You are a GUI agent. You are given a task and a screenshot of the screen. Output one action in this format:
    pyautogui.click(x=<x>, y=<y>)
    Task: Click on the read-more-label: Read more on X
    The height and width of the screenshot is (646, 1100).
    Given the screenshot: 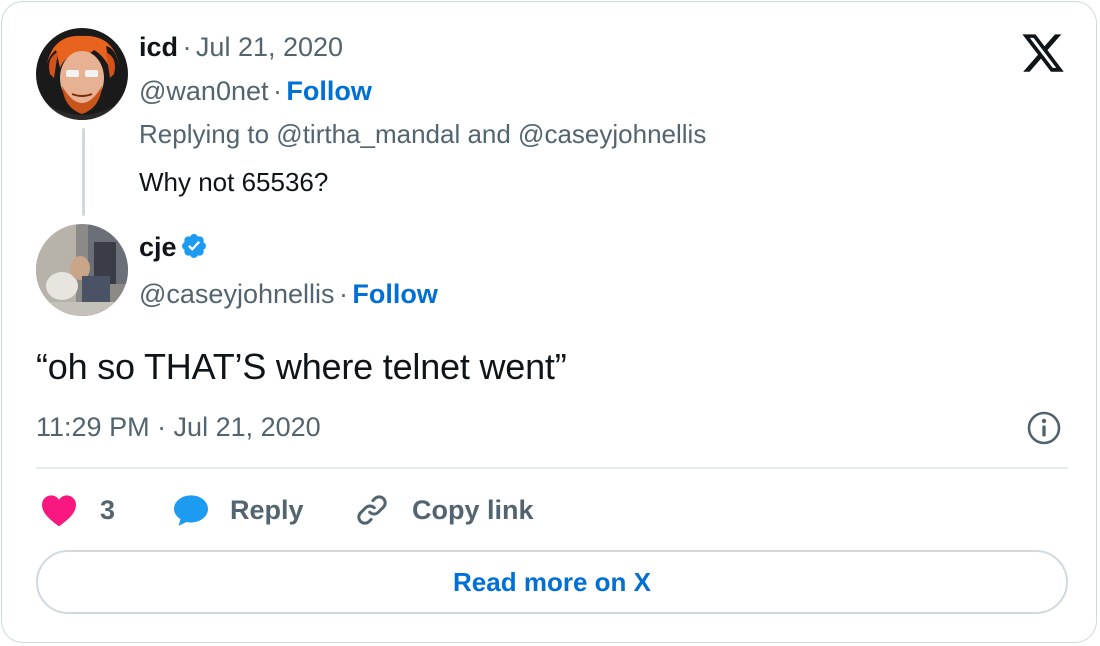 What is the action you would take?
    pyautogui.click(x=552, y=581)
    